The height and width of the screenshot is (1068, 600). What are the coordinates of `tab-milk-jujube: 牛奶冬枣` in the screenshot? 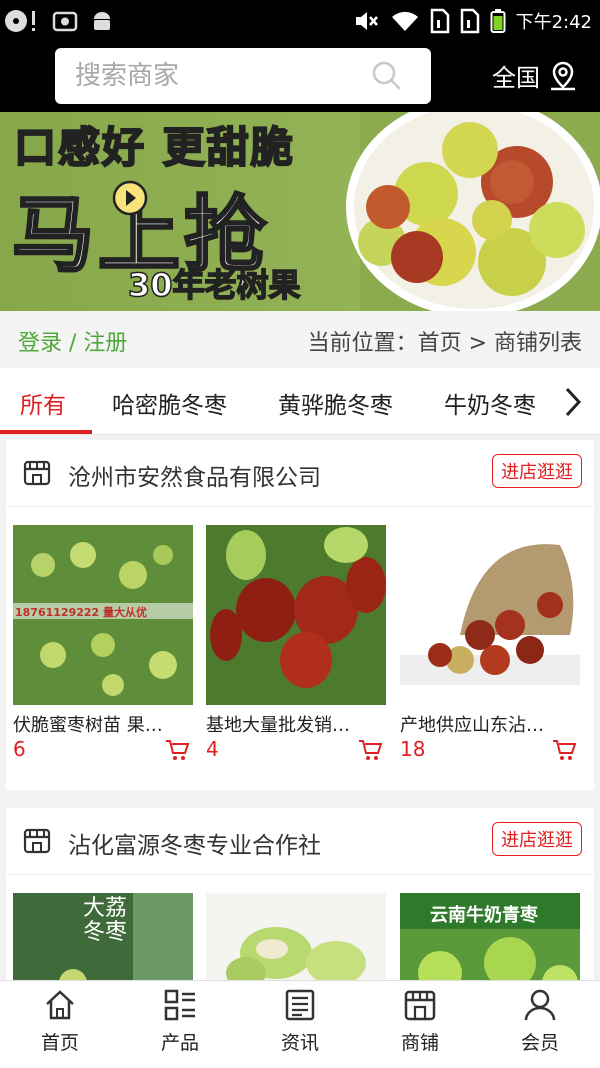 It's located at (490, 403).